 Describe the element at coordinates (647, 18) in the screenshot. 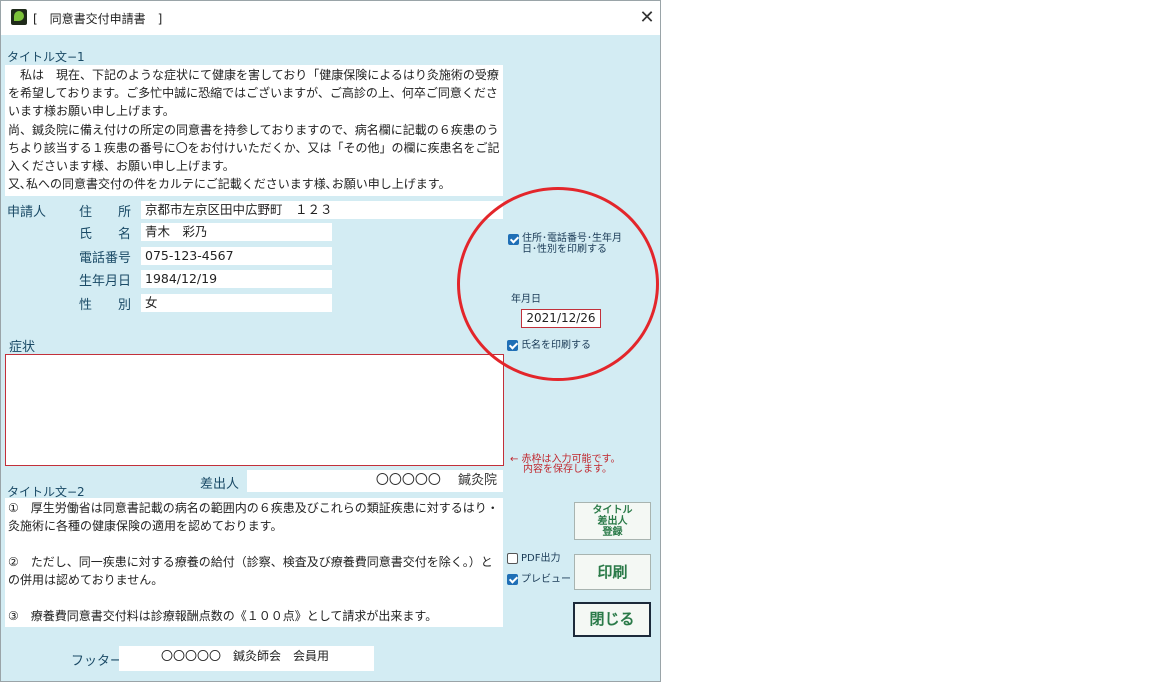

I see `close-icon: ✕` at that location.